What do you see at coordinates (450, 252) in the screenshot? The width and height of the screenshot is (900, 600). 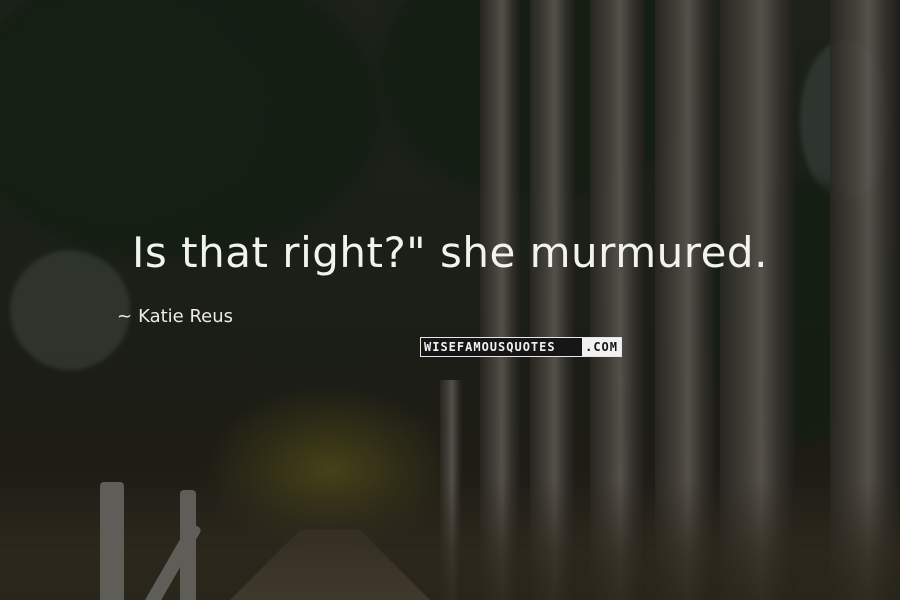 I see `quote-text: Is that right?" she murmured.` at bounding box center [450, 252].